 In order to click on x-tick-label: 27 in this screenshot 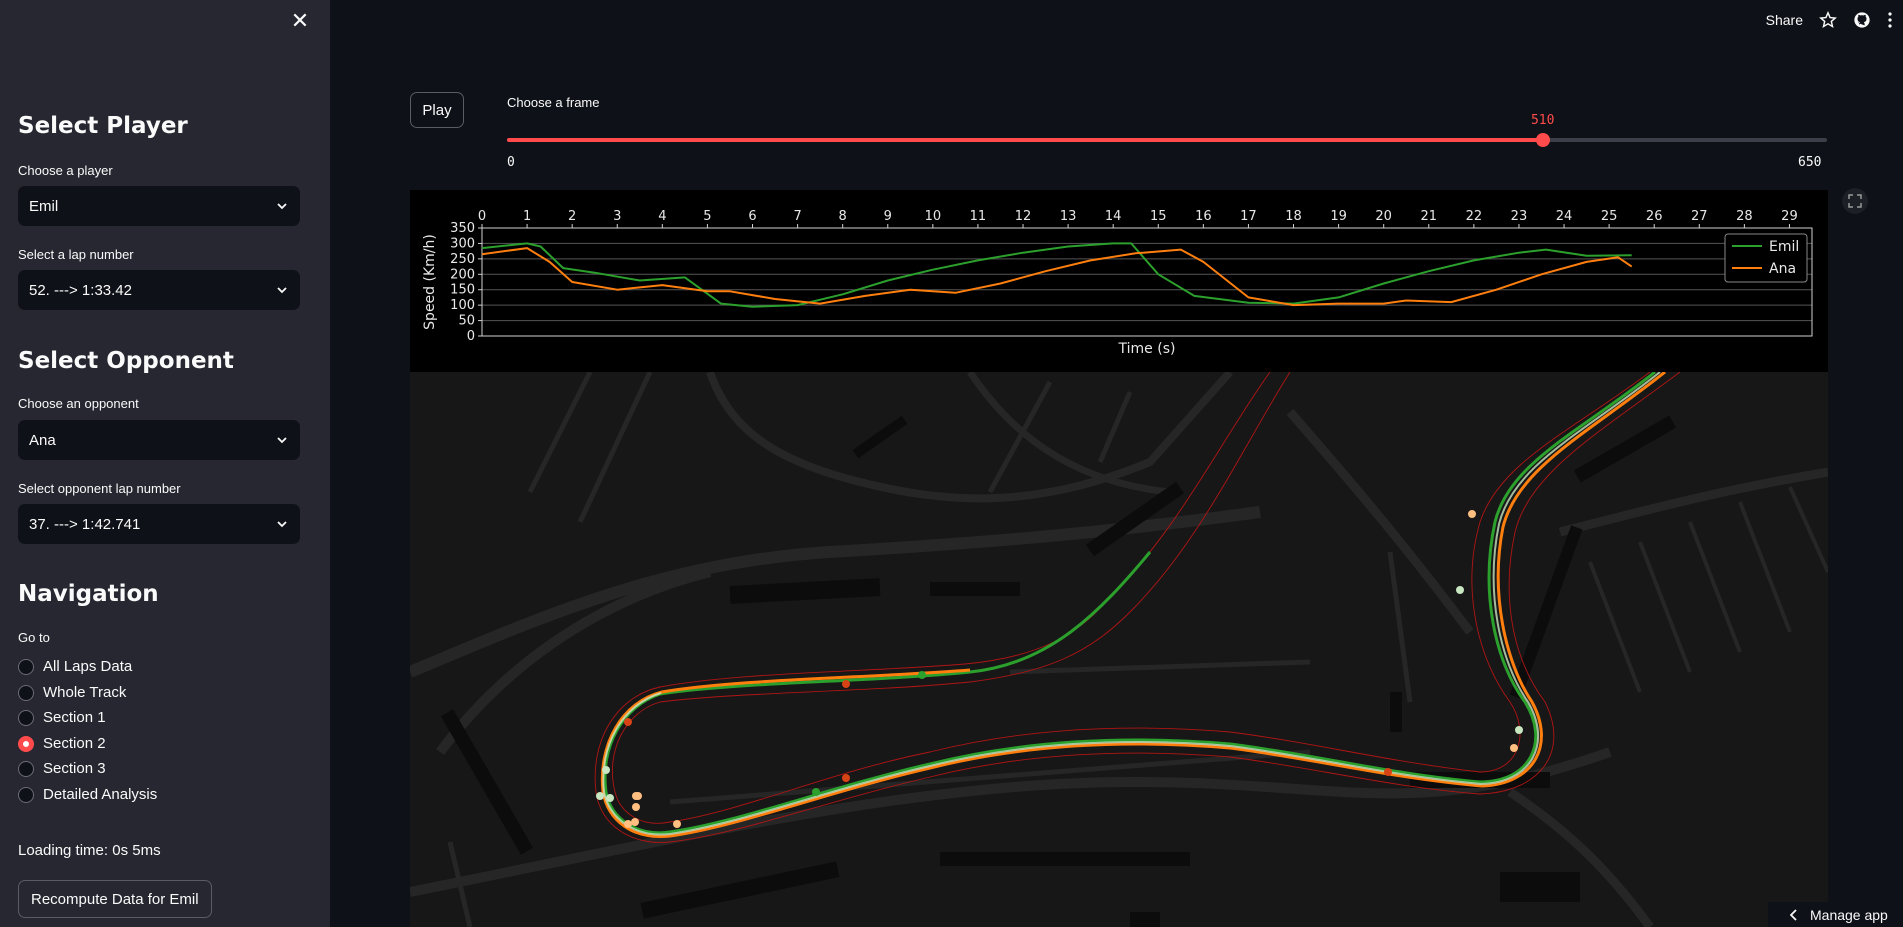, I will do `click(1699, 216)`.